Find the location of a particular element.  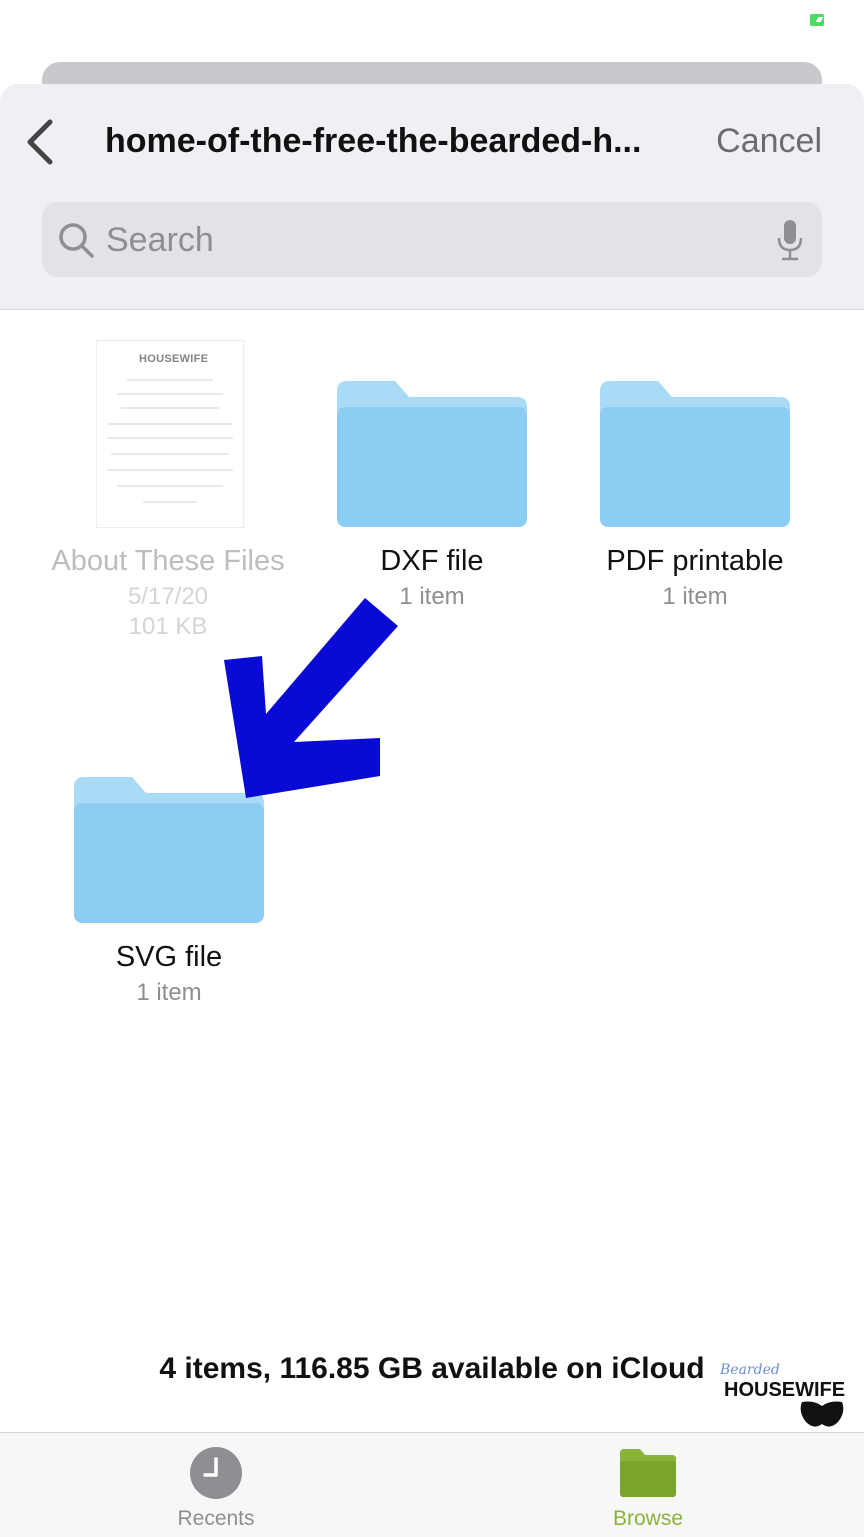

file-name: About These Files is located at coordinates (168, 561).